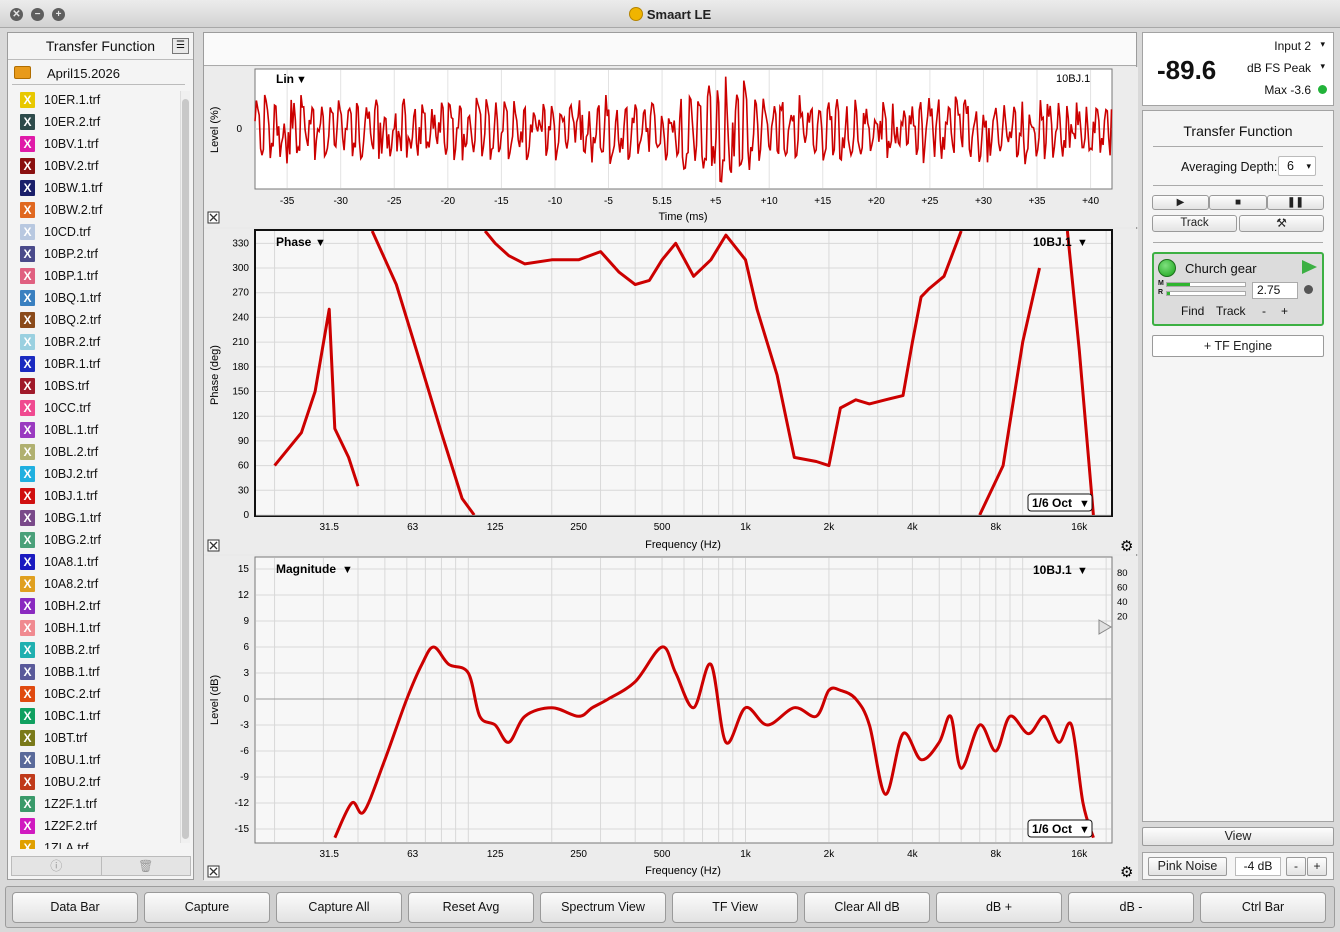  I want to click on engine-run-icon, so click(1309, 267).